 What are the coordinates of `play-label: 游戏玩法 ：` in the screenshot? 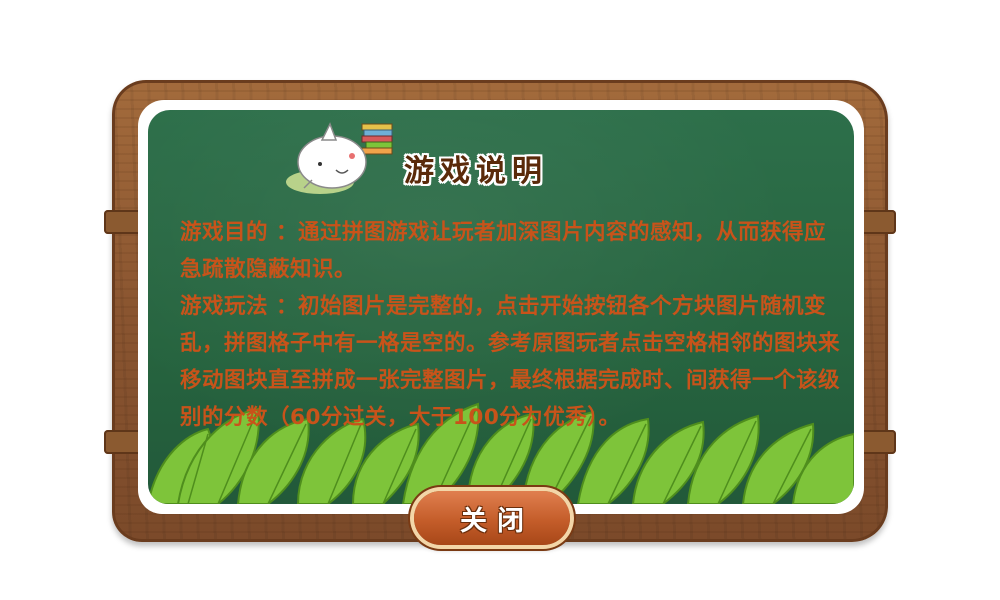 It's located at (239, 306).